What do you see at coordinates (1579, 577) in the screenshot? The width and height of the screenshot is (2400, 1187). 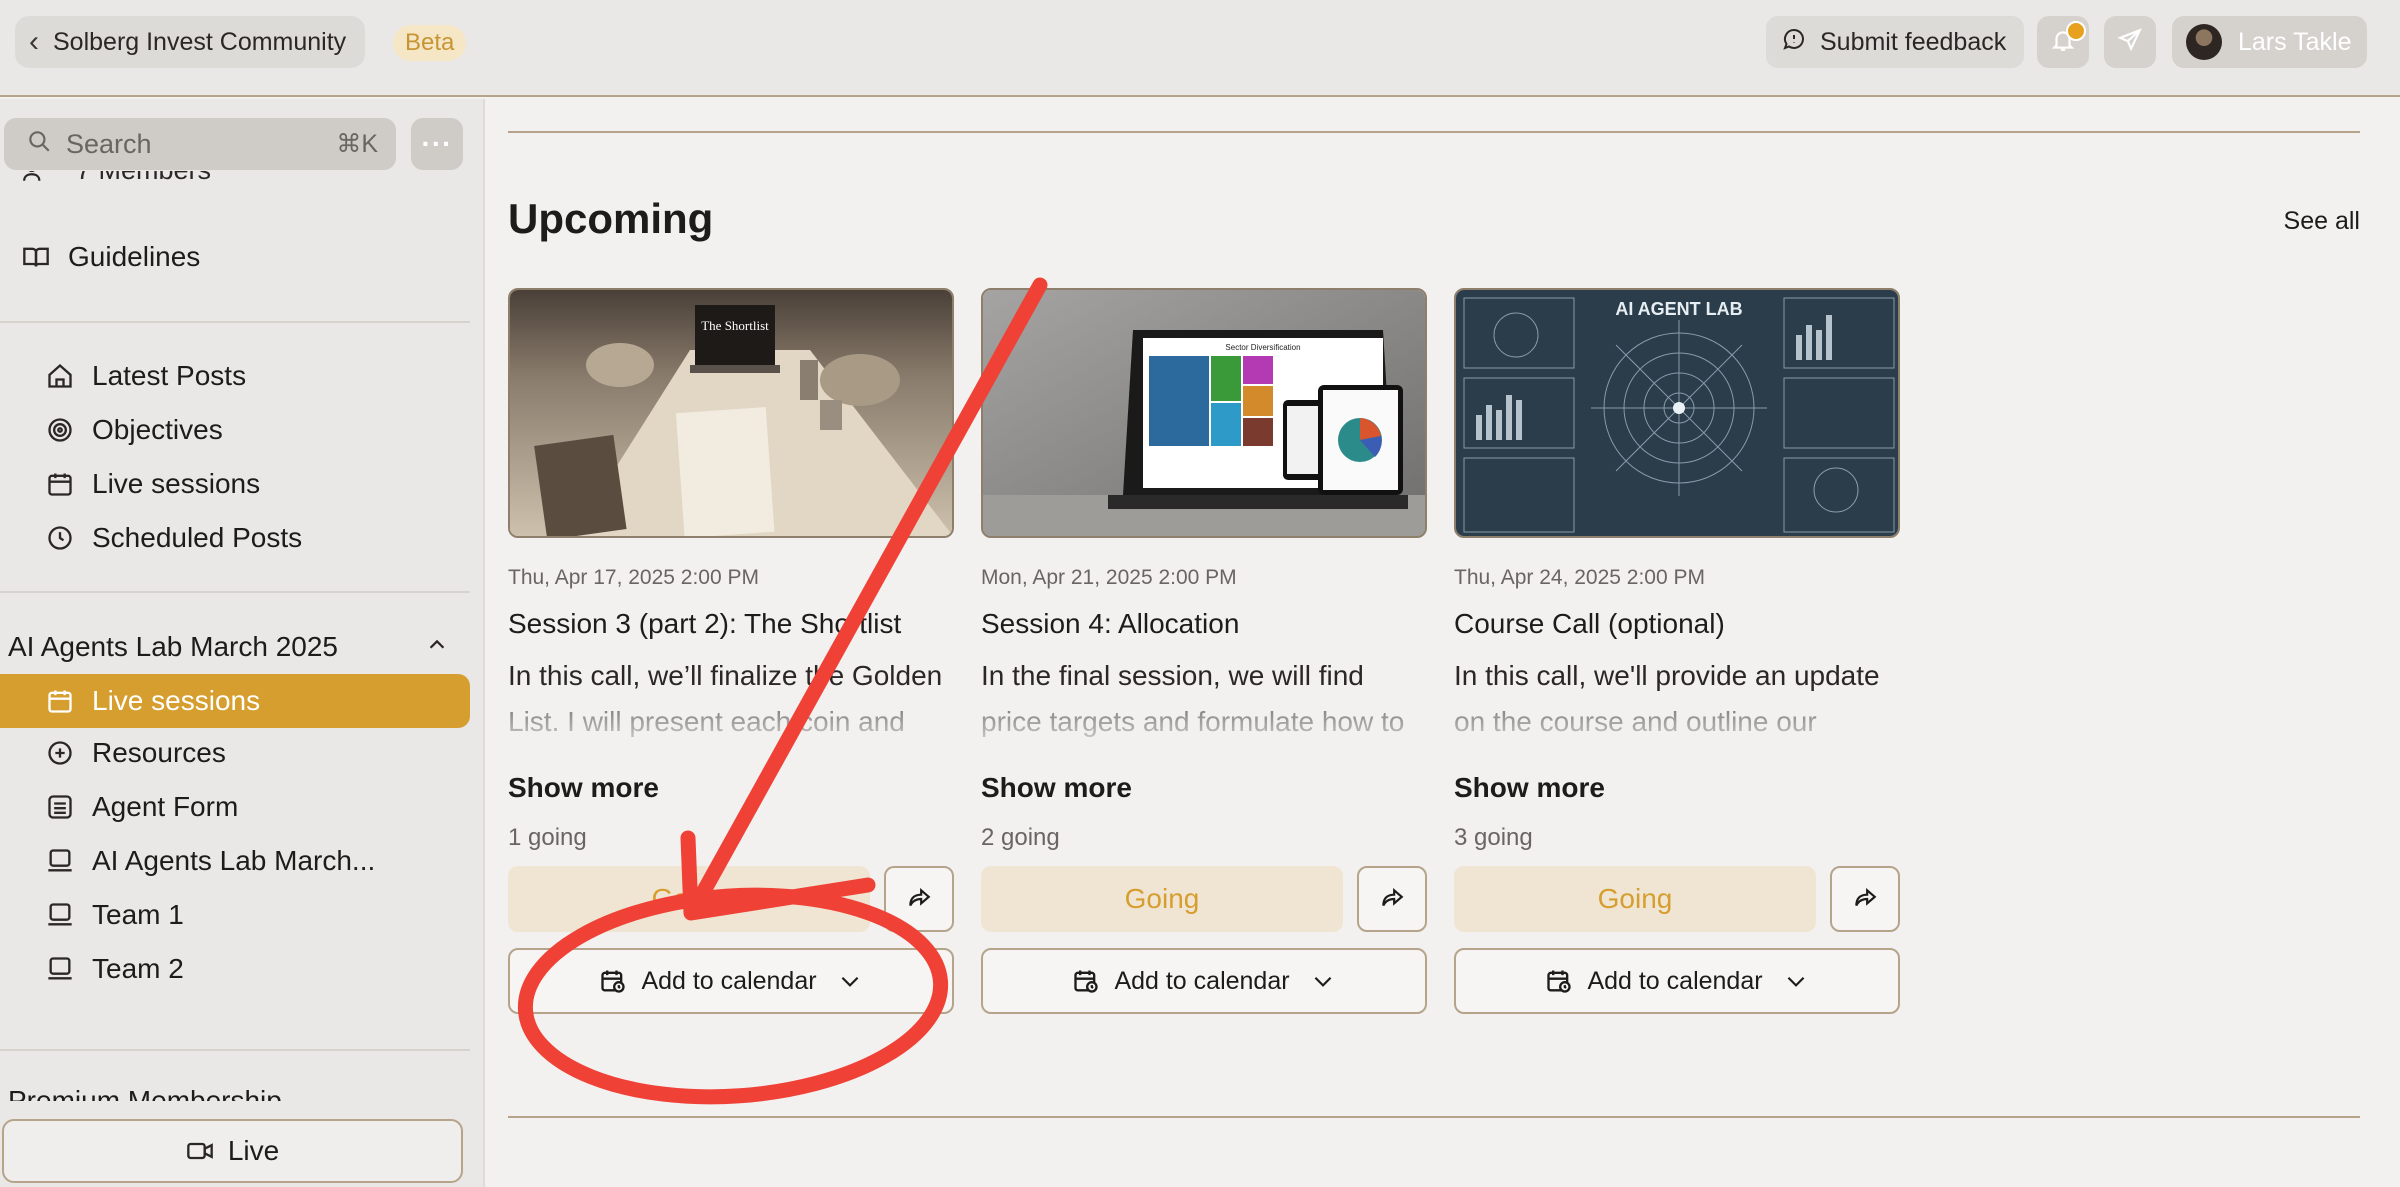 I see `event-date: Thu, Apr 24, 2025 2:00 PM` at bounding box center [1579, 577].